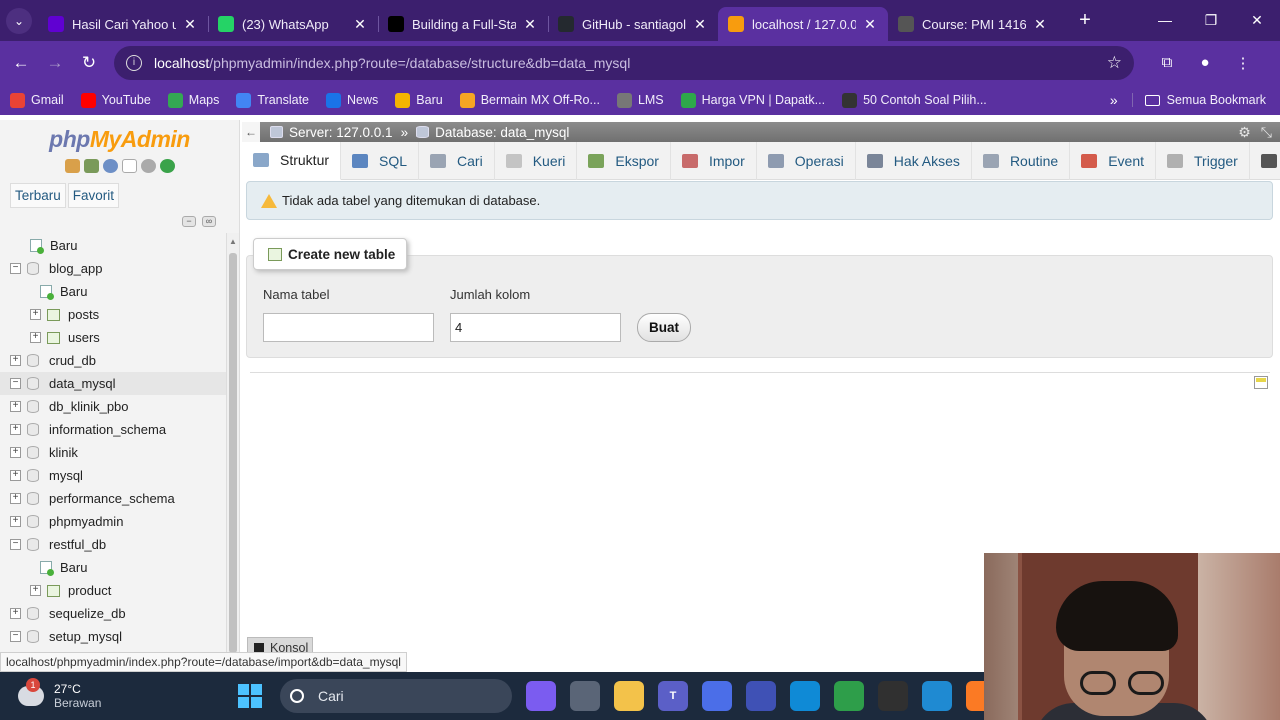  I want to click on copilot-icon, so click(541, 696).